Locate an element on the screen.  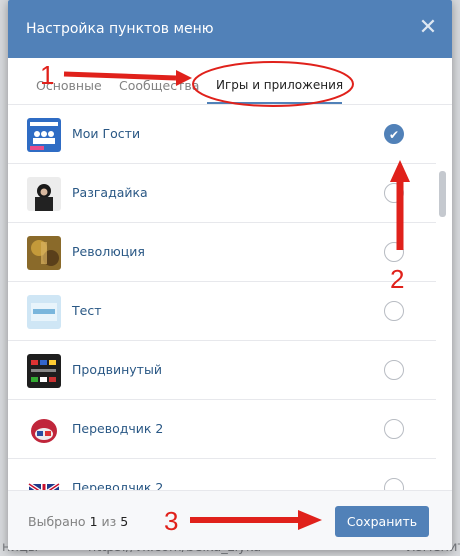
list-scrollbar is located at coordinates (443, 297).